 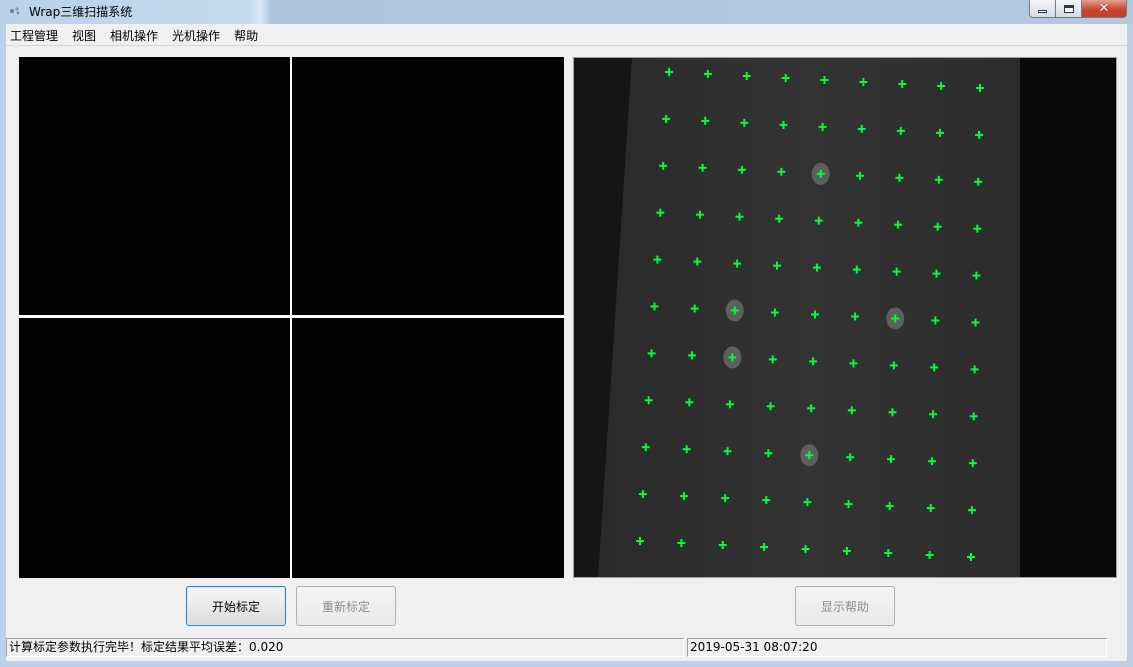 I want to click on menu-camera: 相机操作, so click(x=134, y=36).